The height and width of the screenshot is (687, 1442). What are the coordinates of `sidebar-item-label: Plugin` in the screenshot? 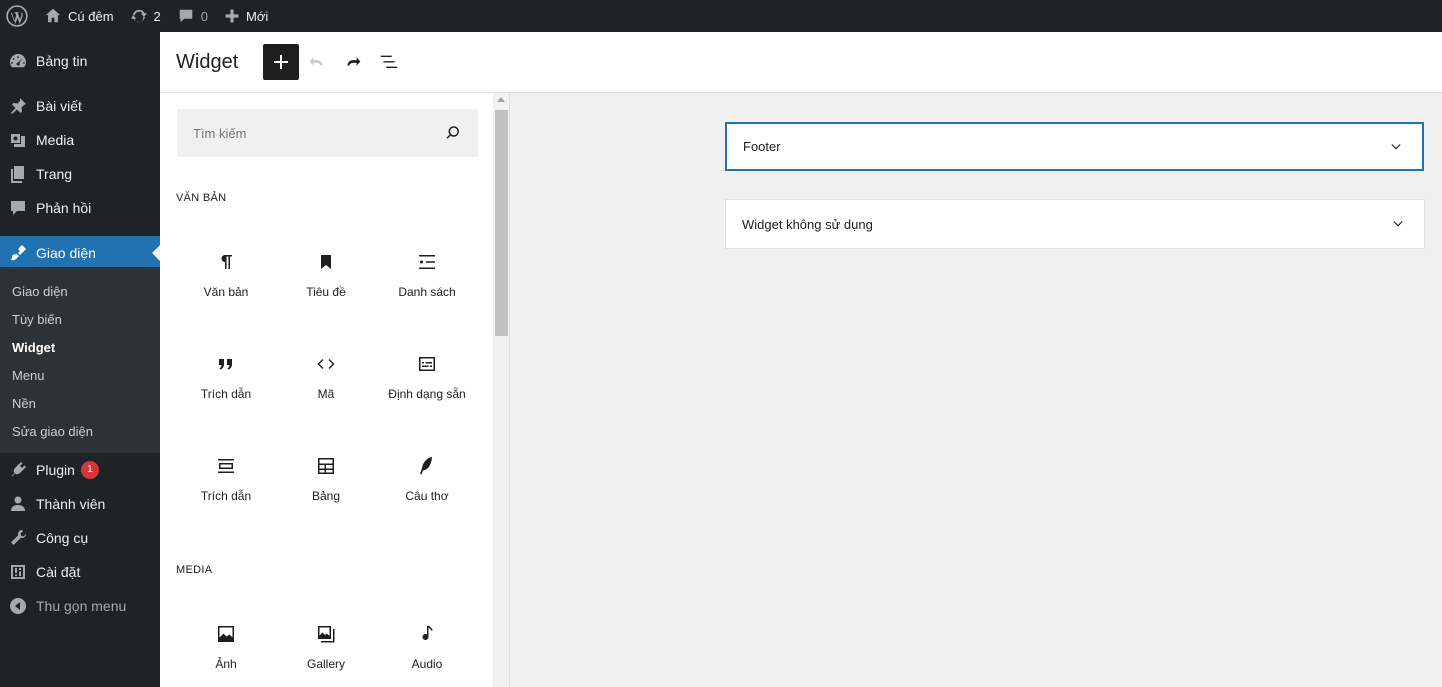 It's located at (55, 470).